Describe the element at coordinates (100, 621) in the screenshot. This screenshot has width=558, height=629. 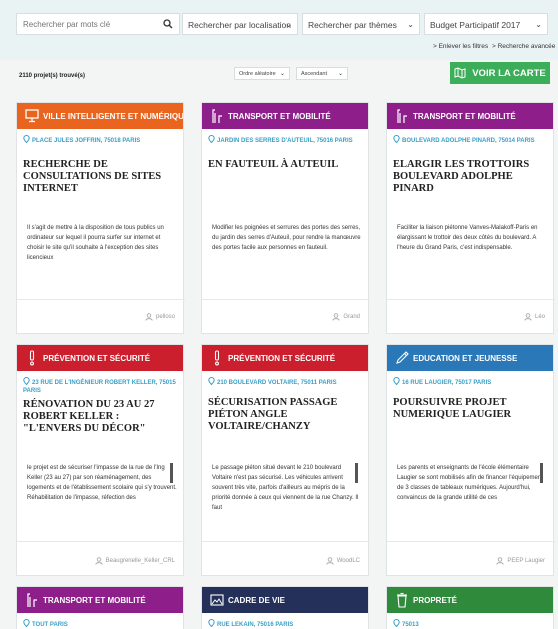
I see `project-address: TOUT PARIS` at that location.